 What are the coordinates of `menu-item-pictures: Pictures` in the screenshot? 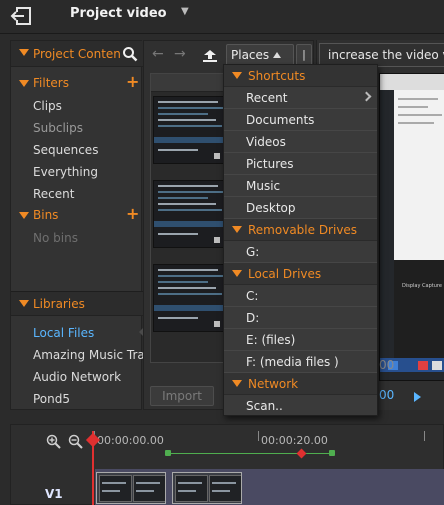 It's located at (300, 164).